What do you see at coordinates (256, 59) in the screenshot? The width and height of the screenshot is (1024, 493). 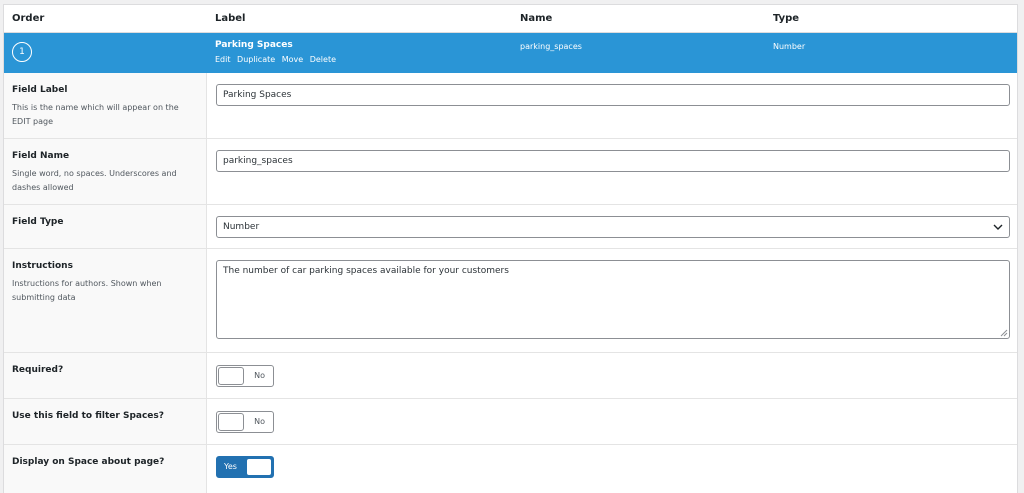 I see `duplicate-link: Duplicate` at bounding box center [256, 59].